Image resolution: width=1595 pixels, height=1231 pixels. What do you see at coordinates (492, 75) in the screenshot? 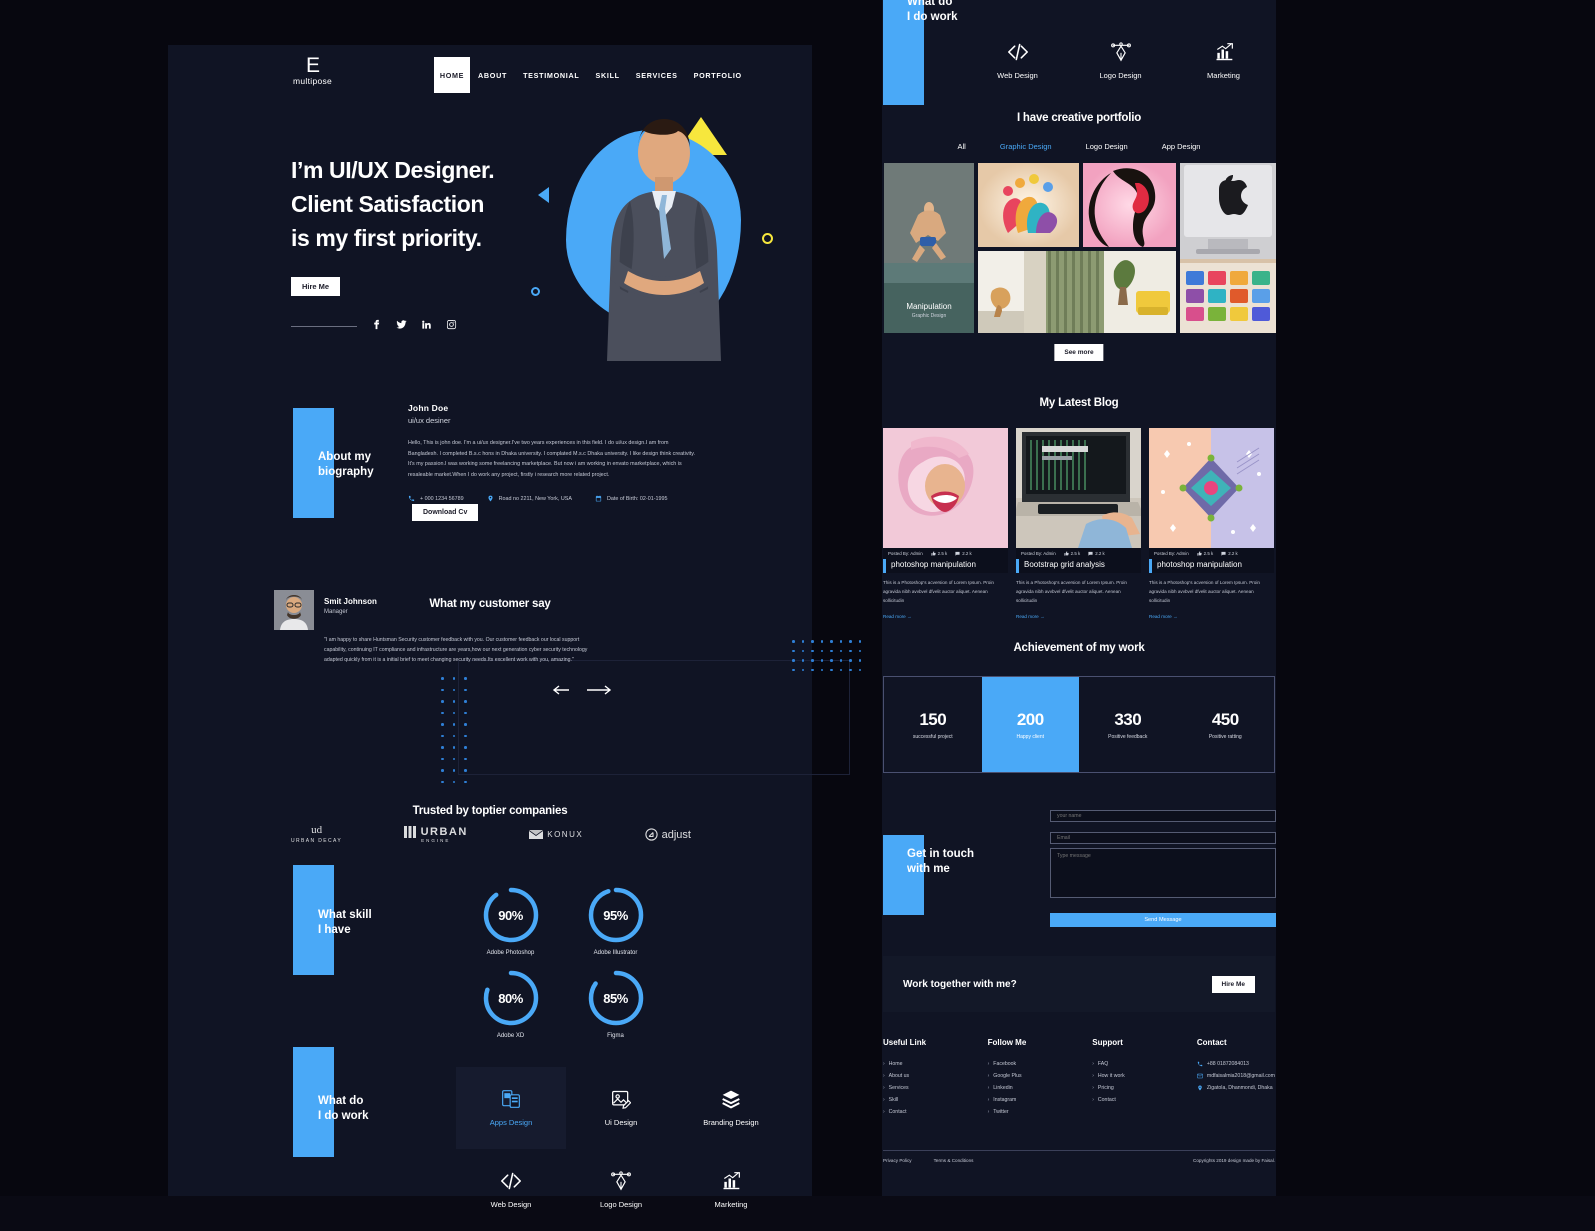
I see `nav-item-about: ABOUT` at bounding box center [492, 75].